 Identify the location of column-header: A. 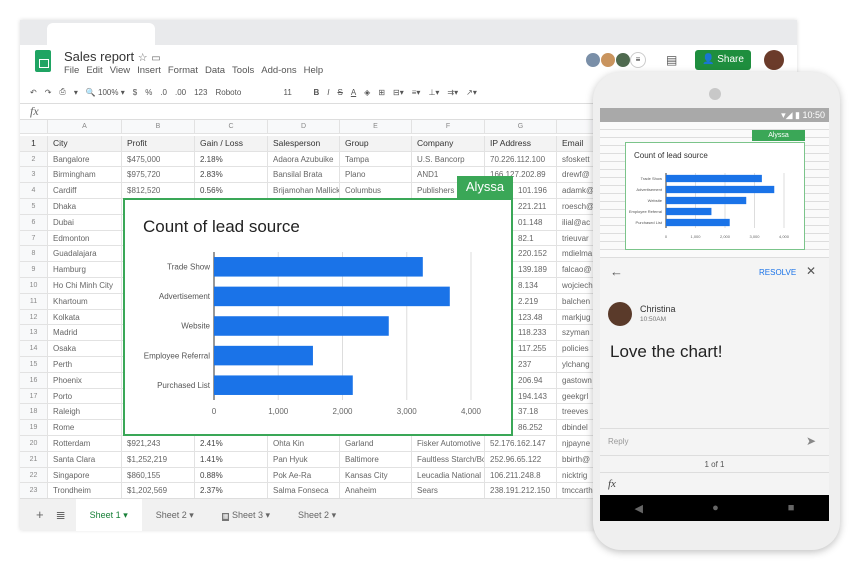
(85, 127).